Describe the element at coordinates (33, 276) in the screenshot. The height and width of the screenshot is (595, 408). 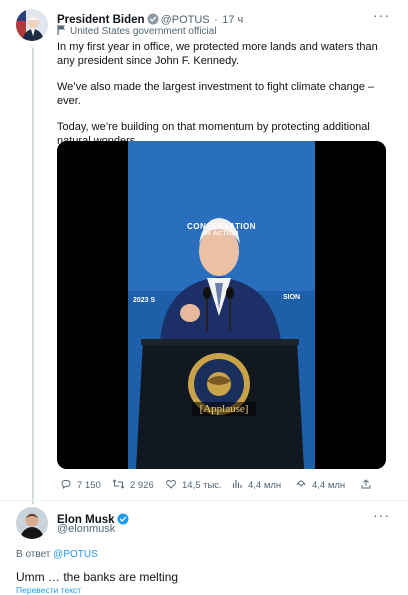
I see `thread-connector` at that location.